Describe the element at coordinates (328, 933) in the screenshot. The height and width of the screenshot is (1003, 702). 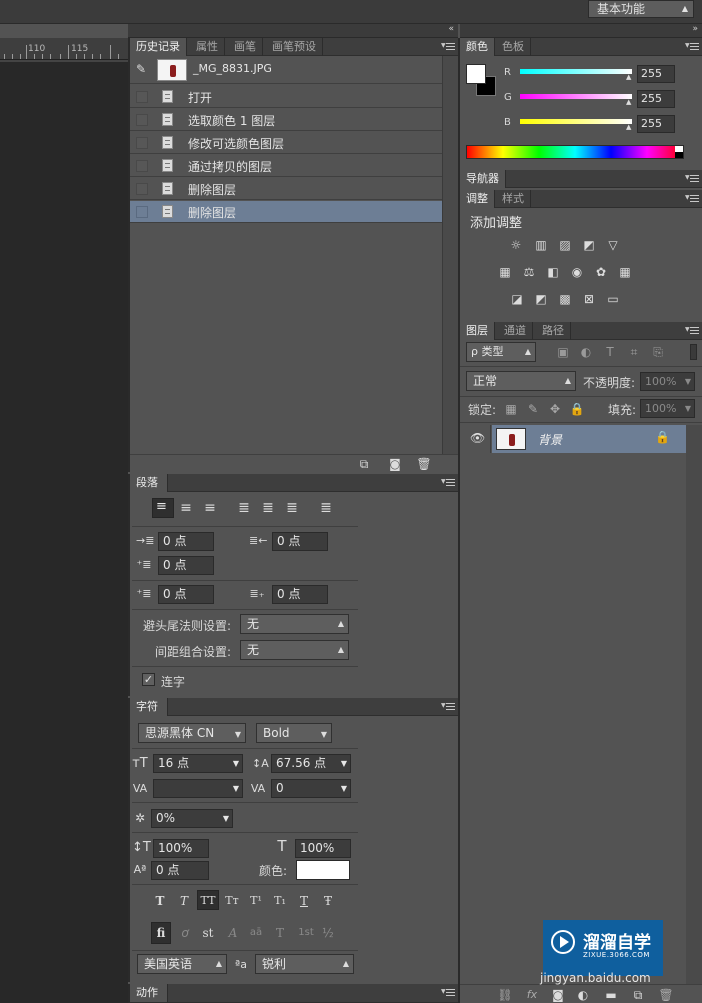
I see `fractions-button: ½` at that location.